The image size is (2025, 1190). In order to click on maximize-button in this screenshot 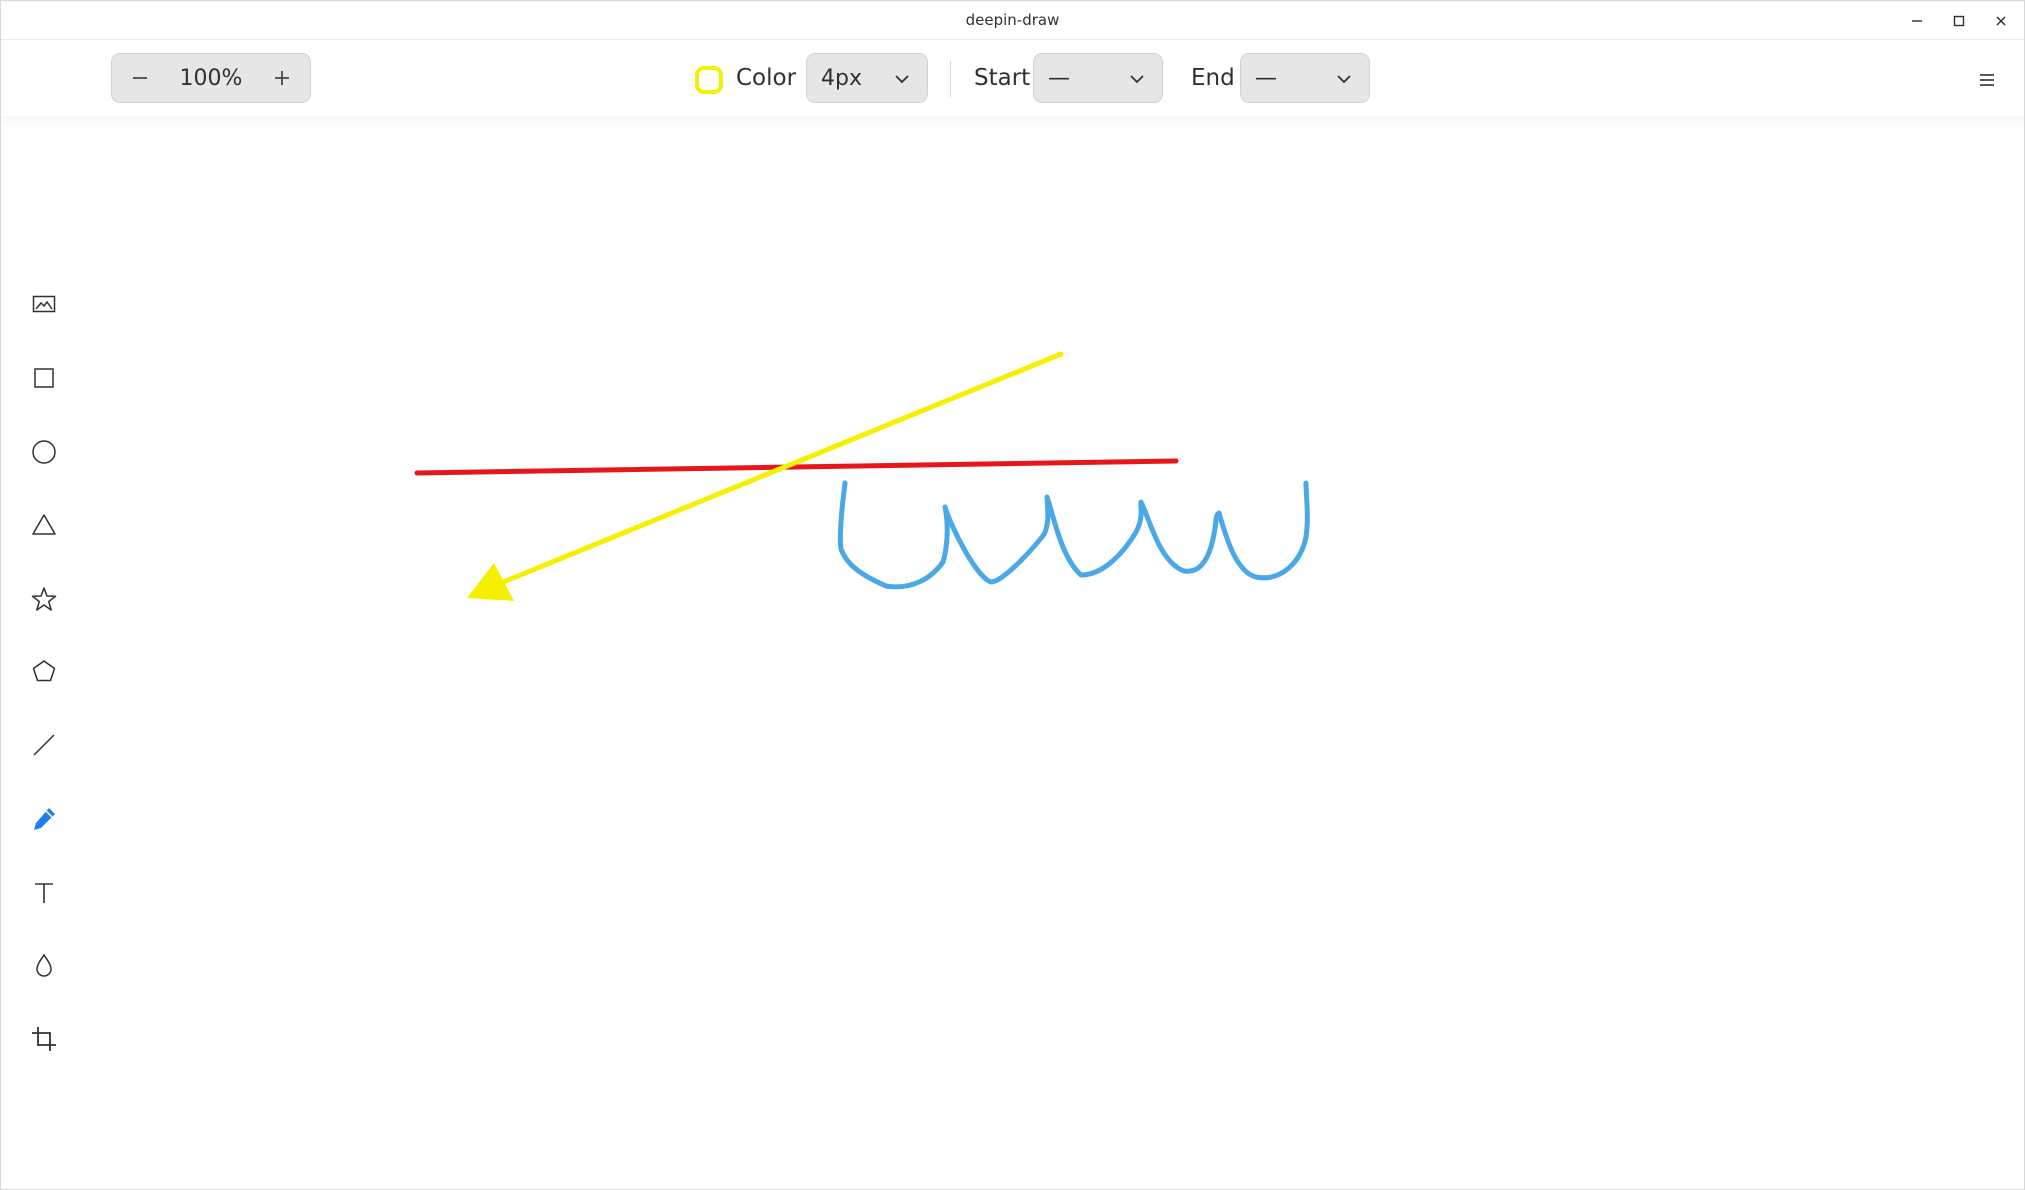, I will do `click(1959, 20)`.